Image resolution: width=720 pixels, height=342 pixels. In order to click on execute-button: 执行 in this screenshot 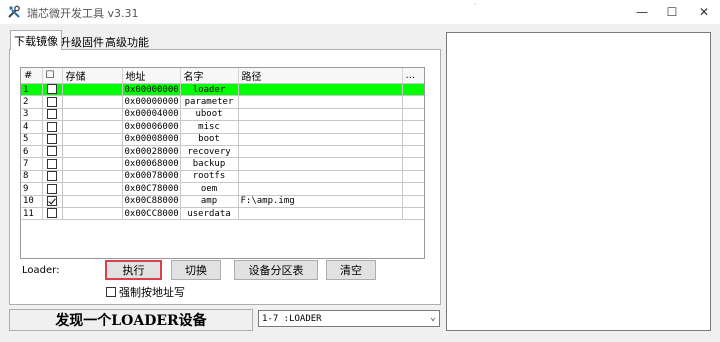, I will do `click(133, 270)`.